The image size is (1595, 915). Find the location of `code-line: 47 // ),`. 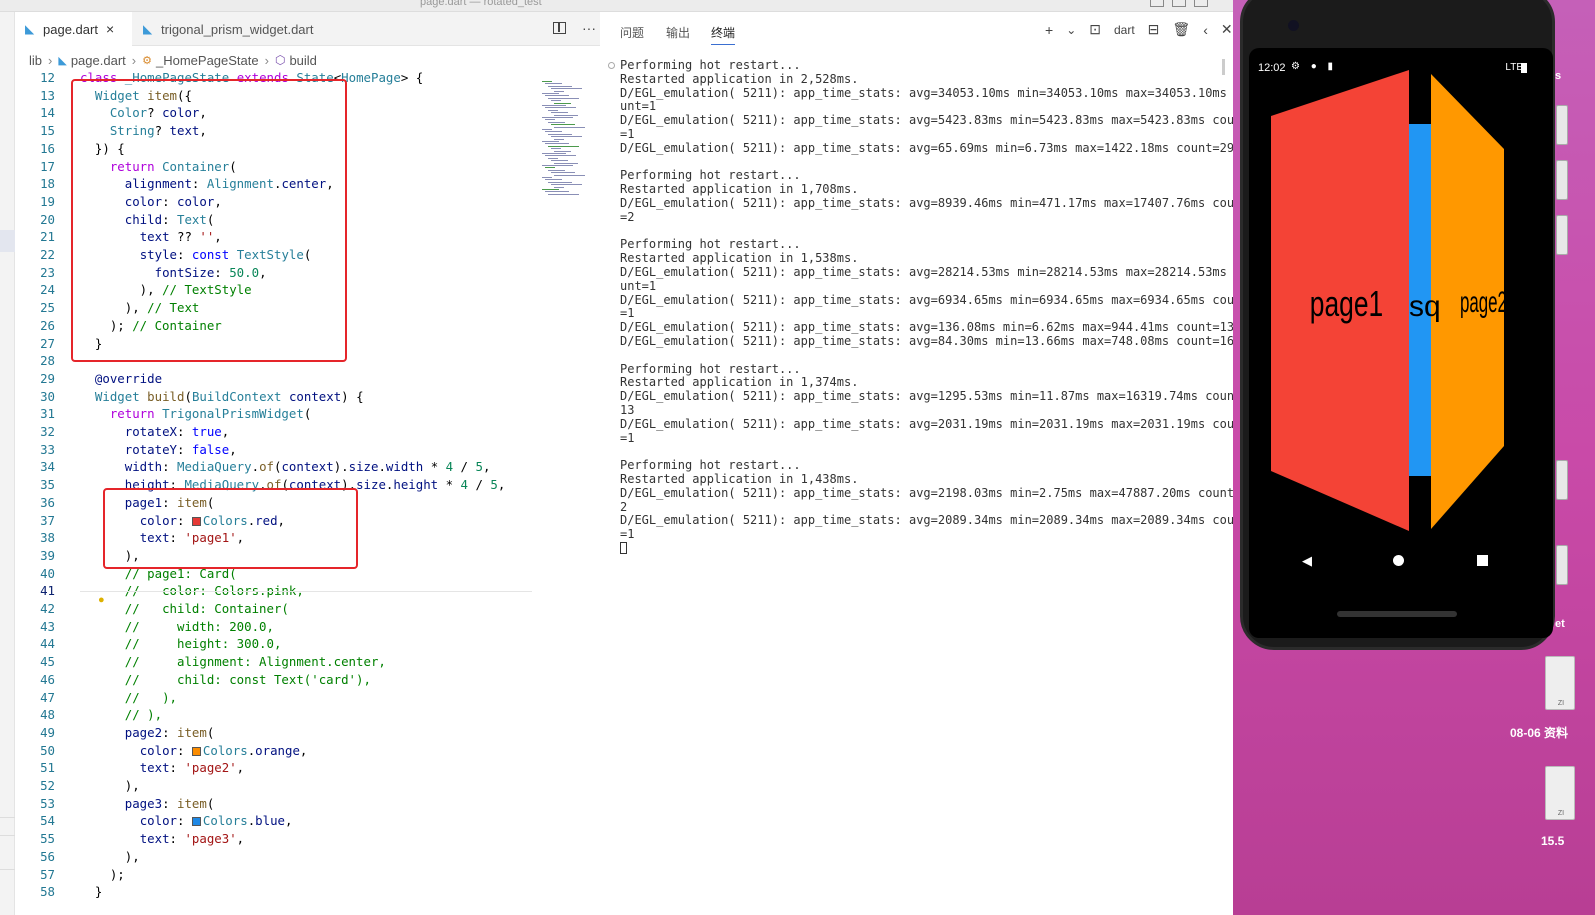

code-line: 47 // ), is located at coordinates (275, 698).